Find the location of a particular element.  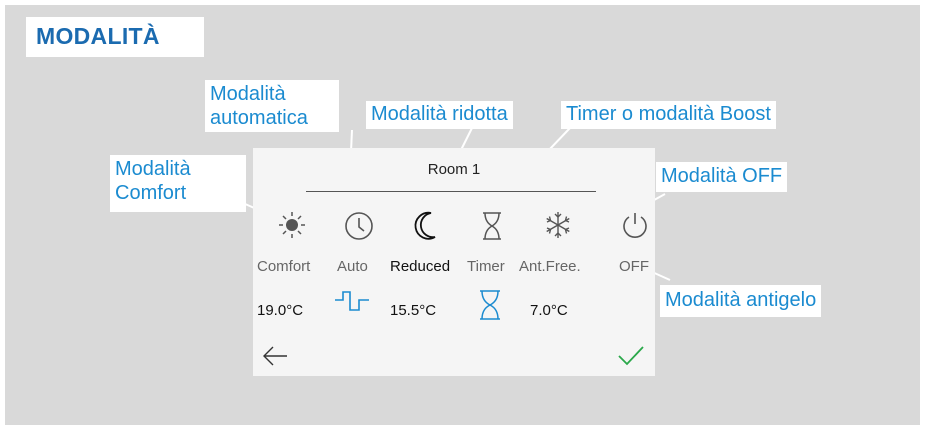

callout-comfort-line1: Modalità is located at coordinates (153, 169).